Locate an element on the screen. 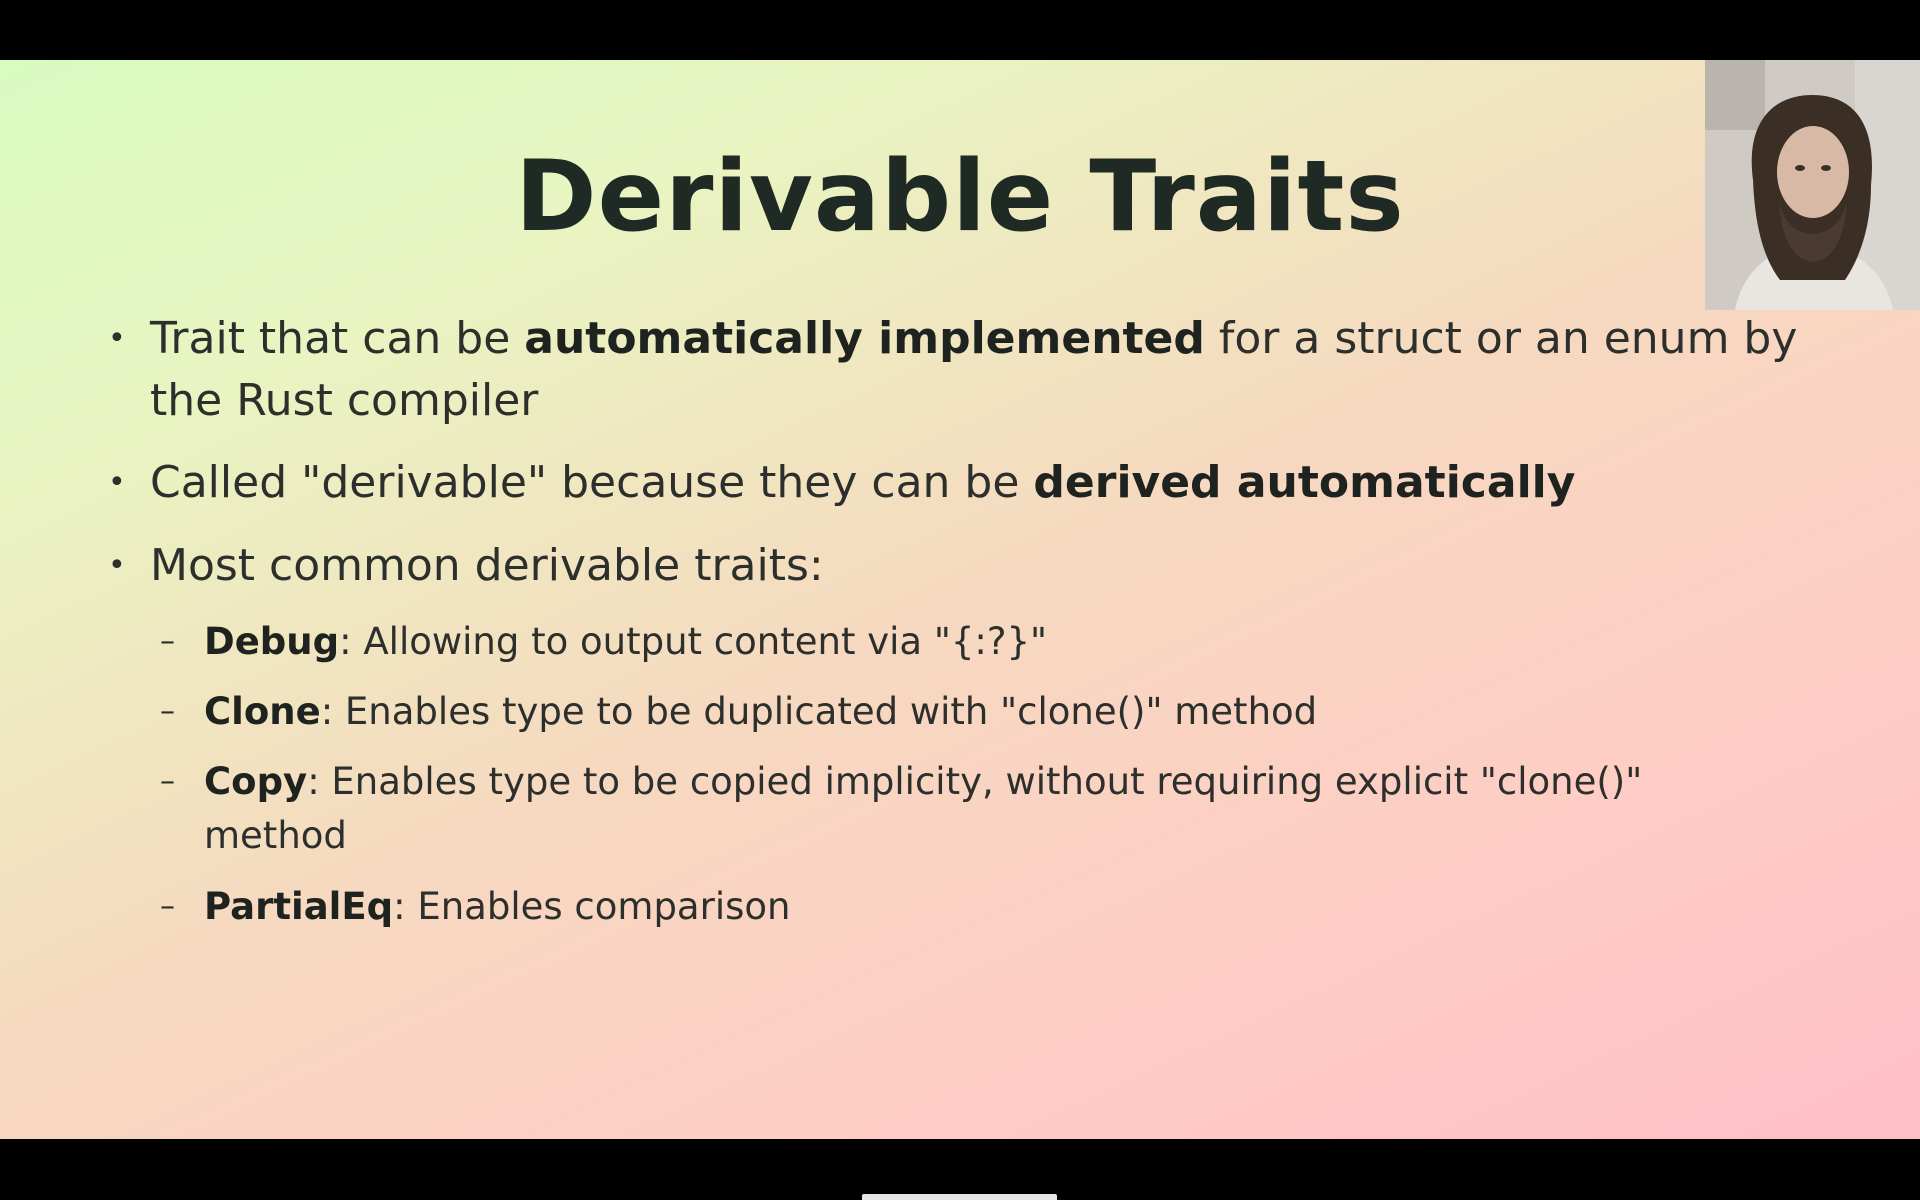  sub-bullet-item: – PartialEq: Enables comparison is located at coordinates (940, 907).